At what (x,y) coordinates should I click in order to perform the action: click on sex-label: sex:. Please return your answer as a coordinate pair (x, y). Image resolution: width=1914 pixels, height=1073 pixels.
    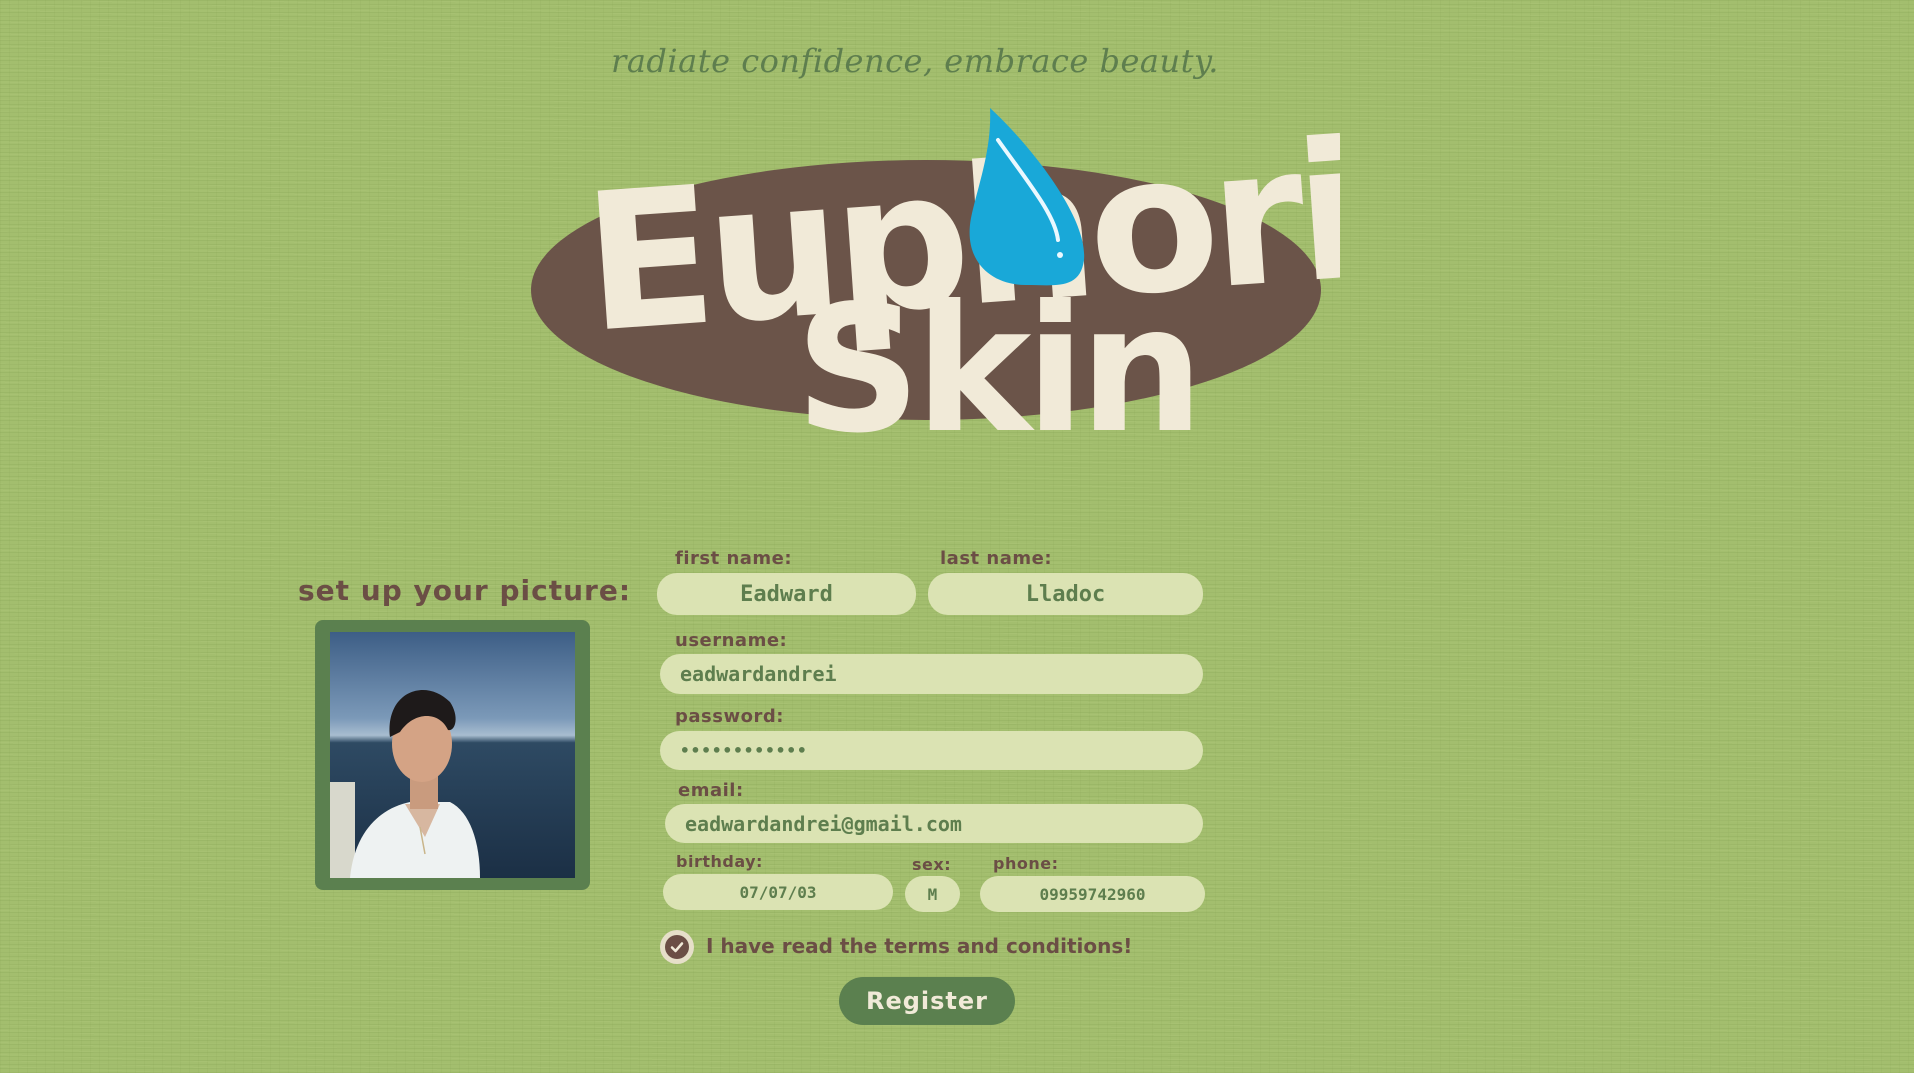
    Looking at the image, I should click on (932, 864).